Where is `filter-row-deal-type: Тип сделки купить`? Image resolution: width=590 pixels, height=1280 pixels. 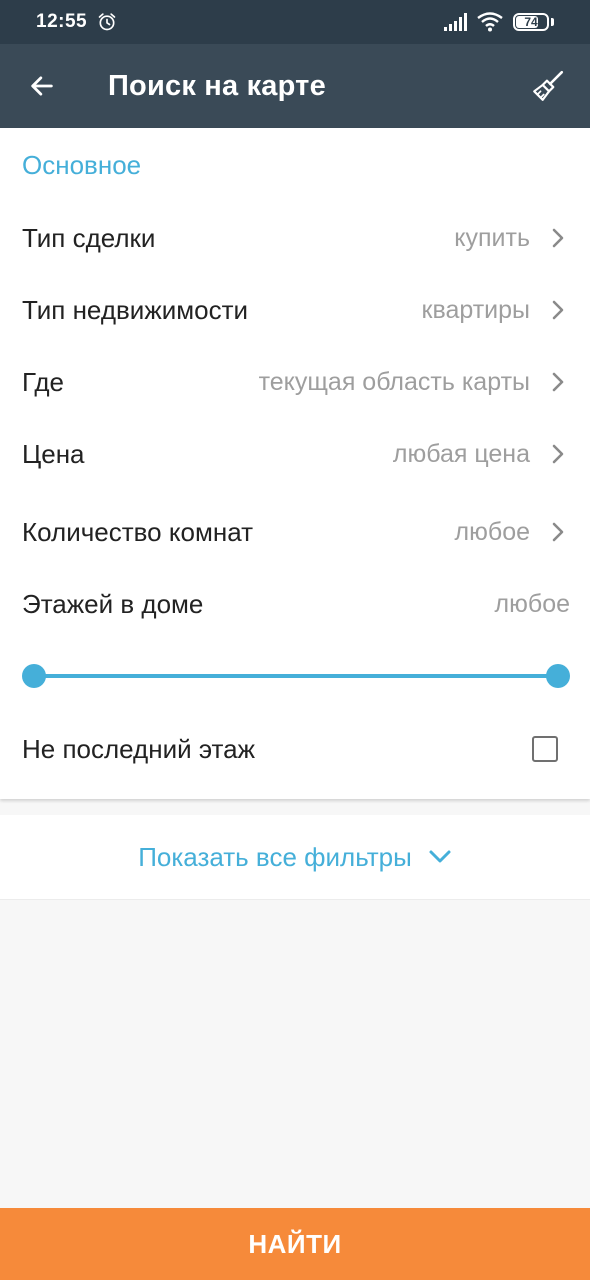 filter-row-deal-type: Тип сделки купить is located at coordinates (295, 238).